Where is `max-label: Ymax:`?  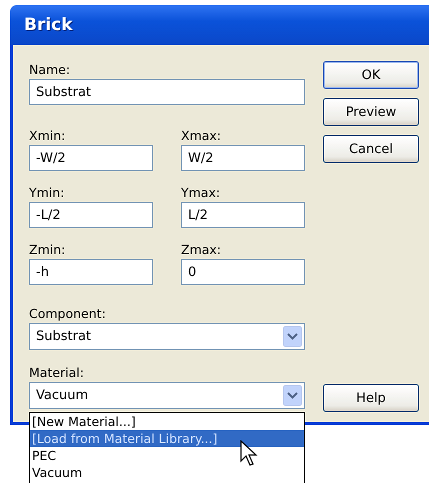
max-label: Ymax: is located at coordinates (201, 193).